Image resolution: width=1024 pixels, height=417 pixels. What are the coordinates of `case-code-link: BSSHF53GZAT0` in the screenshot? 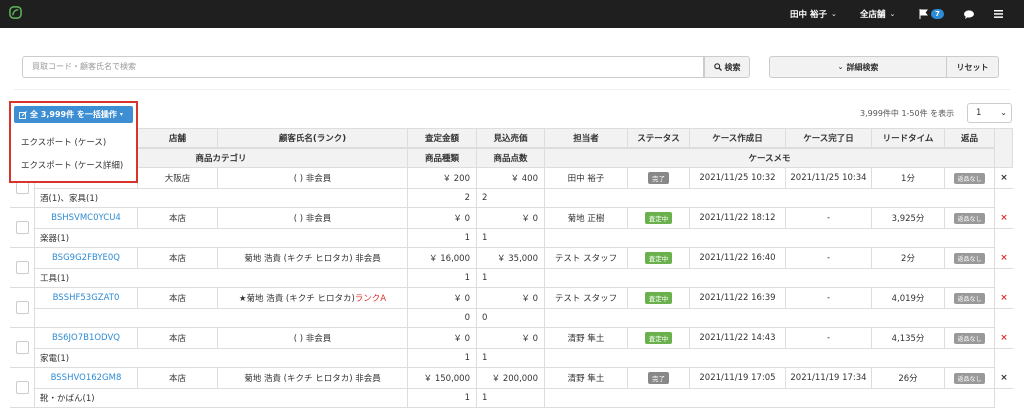 It's located at (86, 298).